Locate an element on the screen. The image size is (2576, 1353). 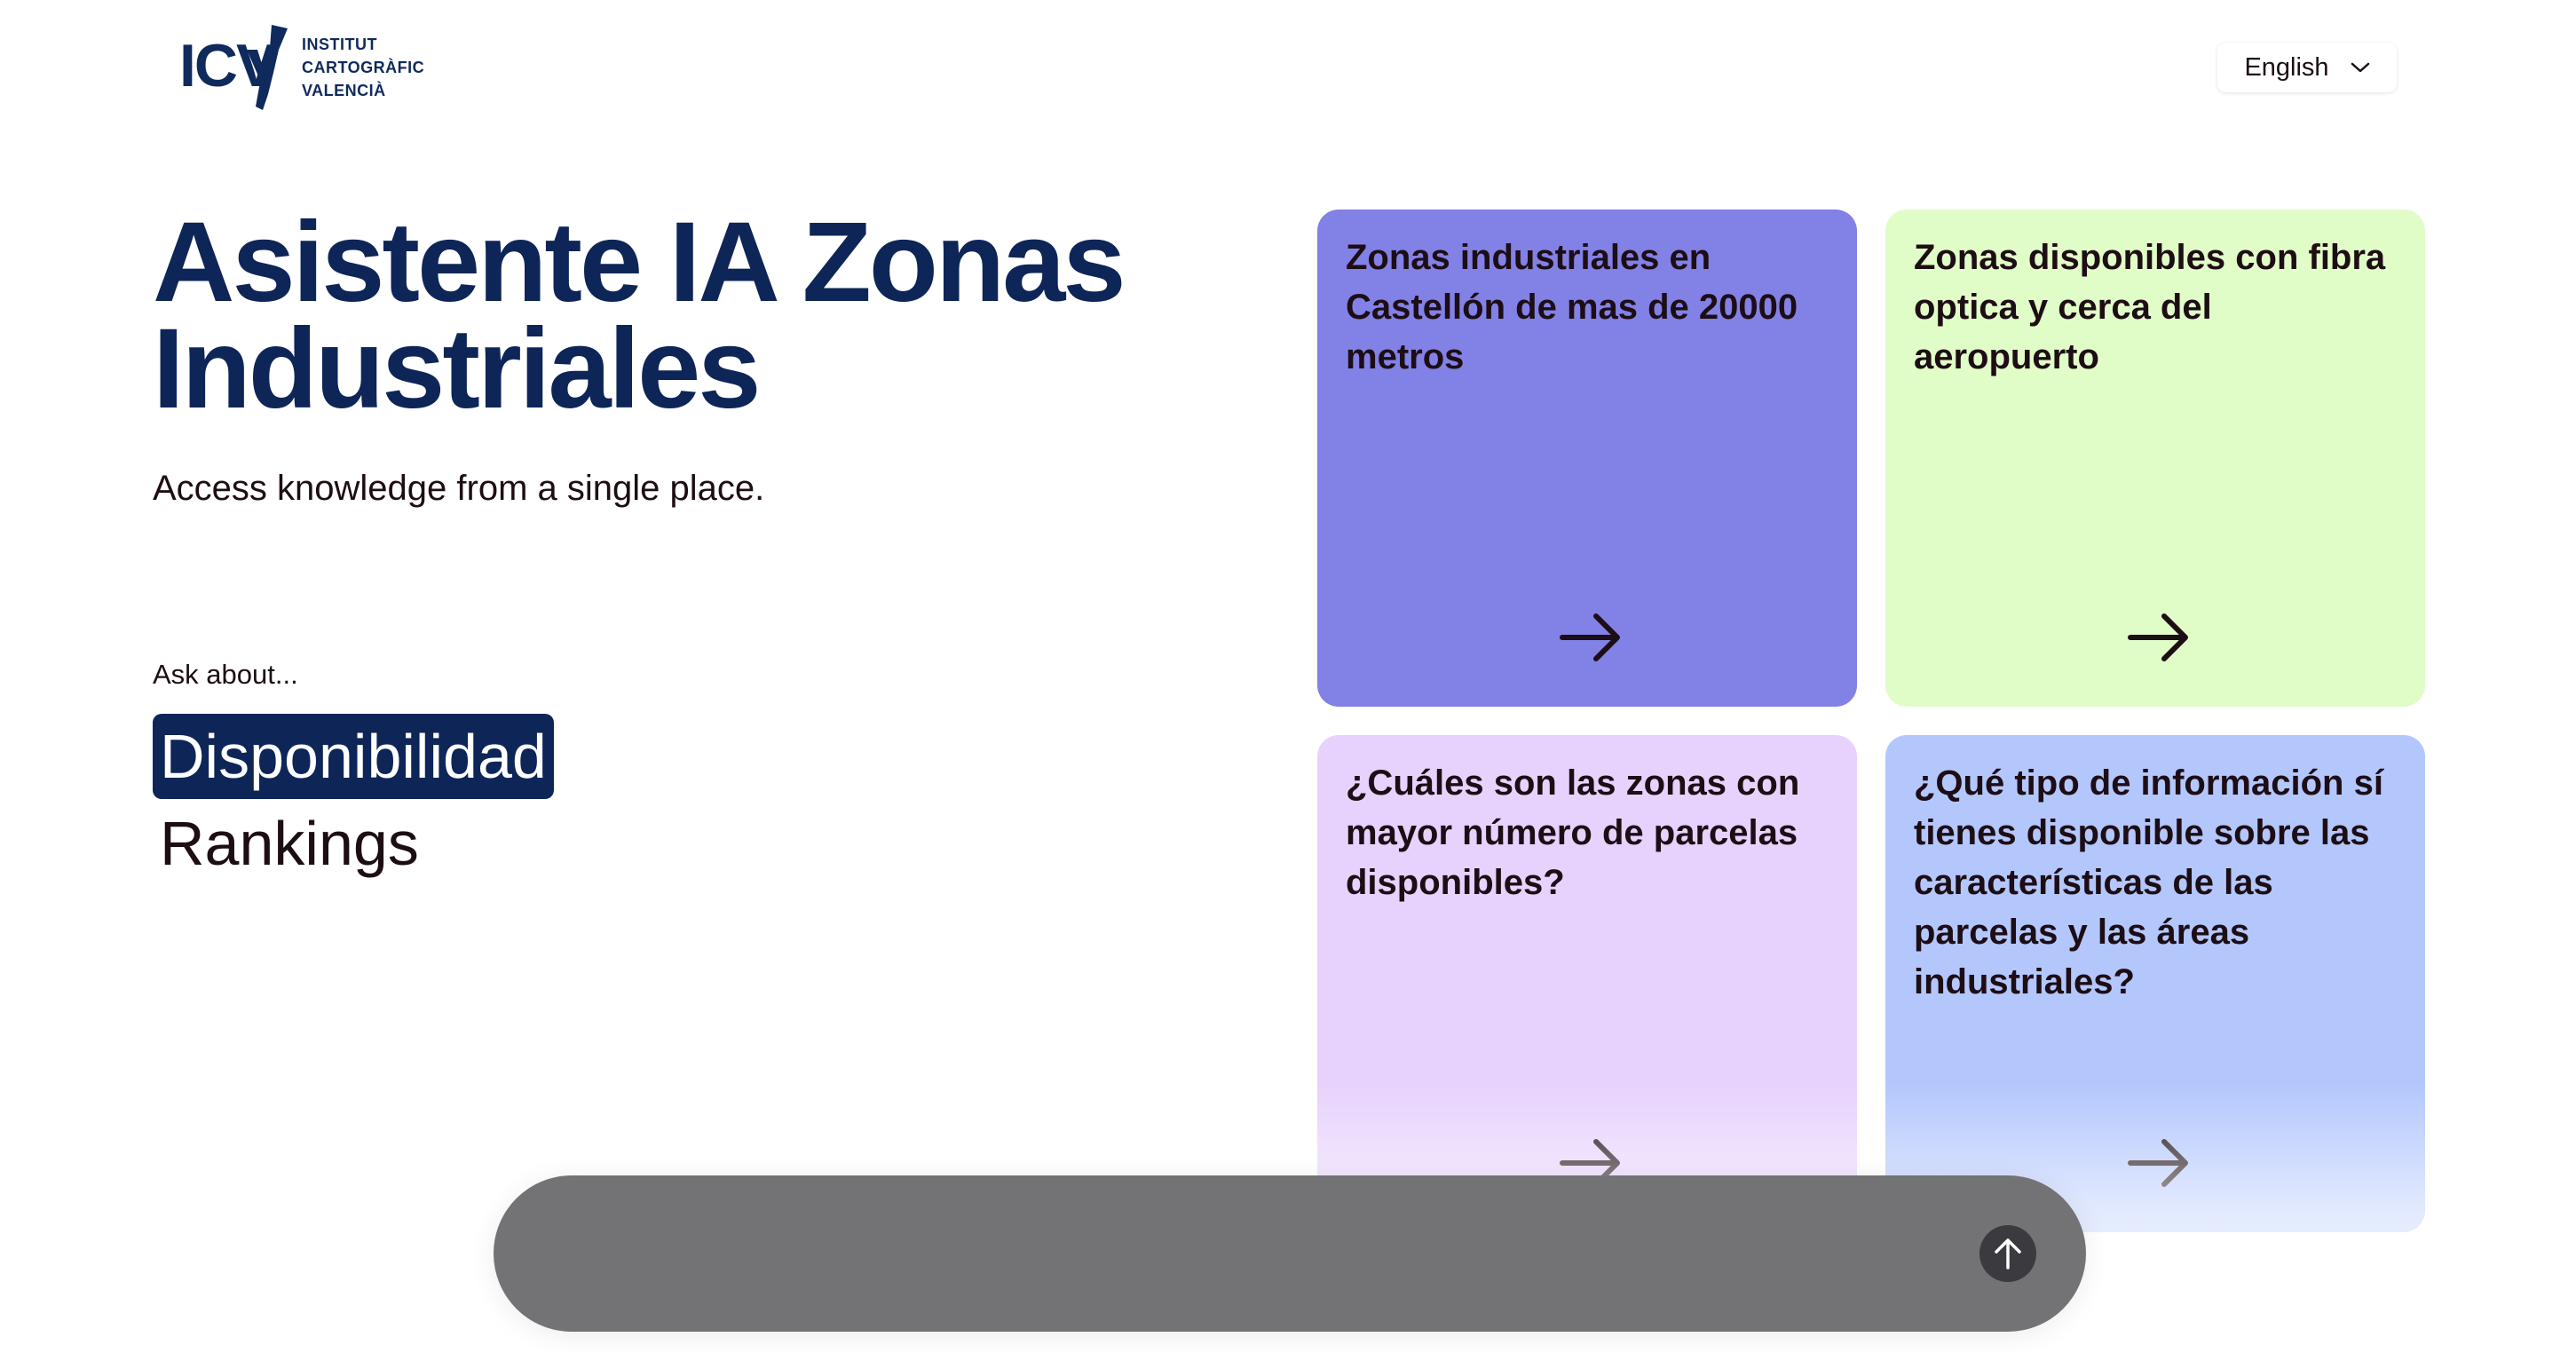
chat-input-bar is located at coordinates (1290, 1253).